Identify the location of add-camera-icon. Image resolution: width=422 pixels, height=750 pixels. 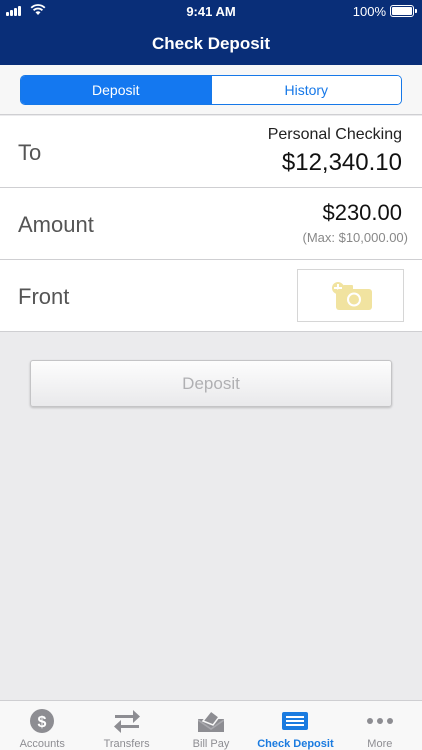
(352, 296).